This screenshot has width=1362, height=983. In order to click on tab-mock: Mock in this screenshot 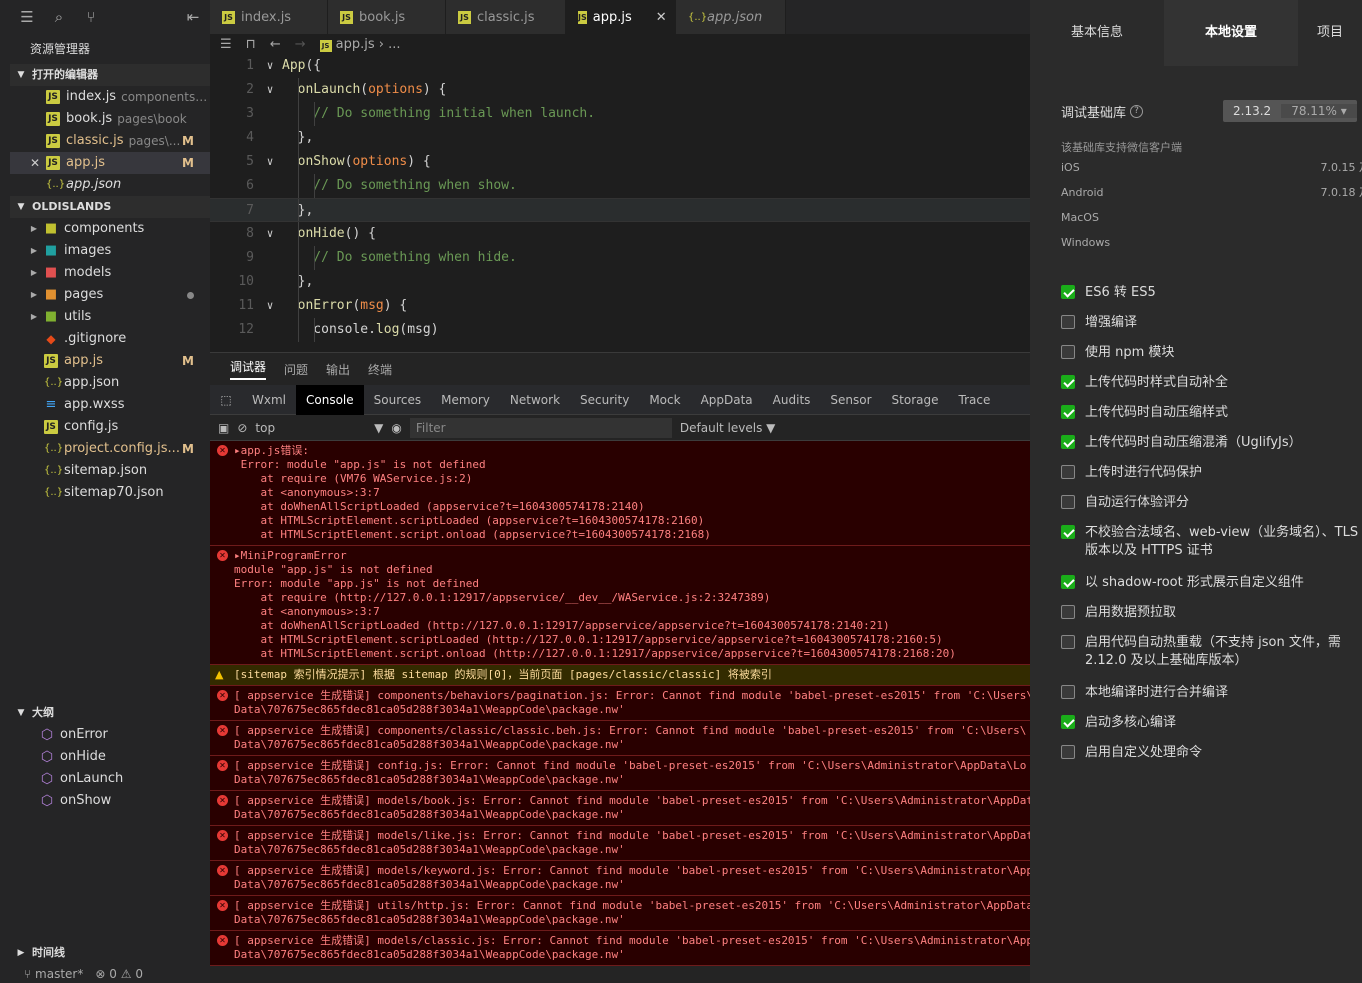, I will do `click(664, 400)`.